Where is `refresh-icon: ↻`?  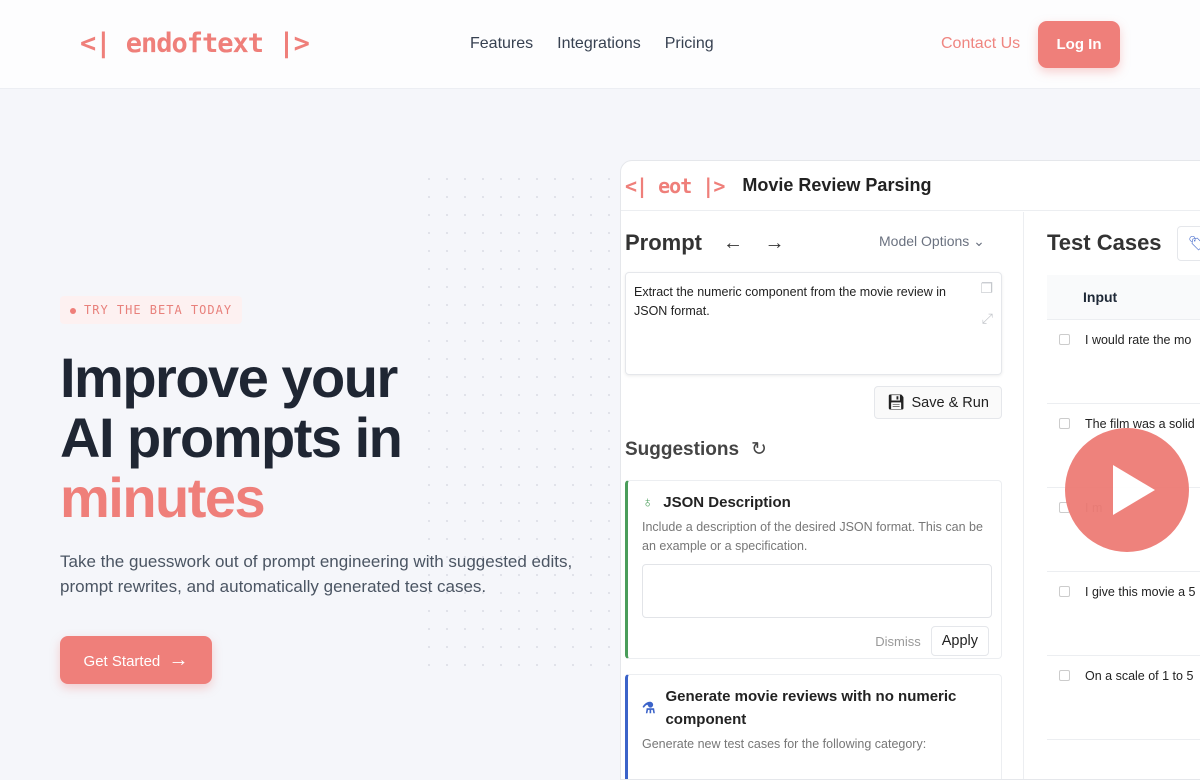 refresh-icon: ↻ is located at coordinates (759, 449).